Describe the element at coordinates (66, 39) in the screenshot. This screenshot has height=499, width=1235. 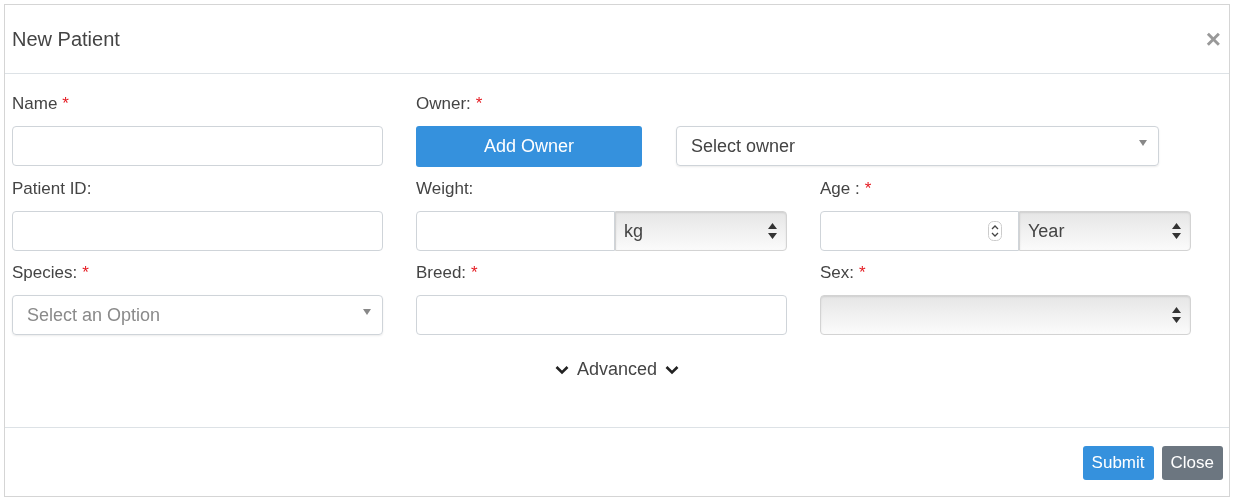
I see `dialog-title: New Patient` at that location.